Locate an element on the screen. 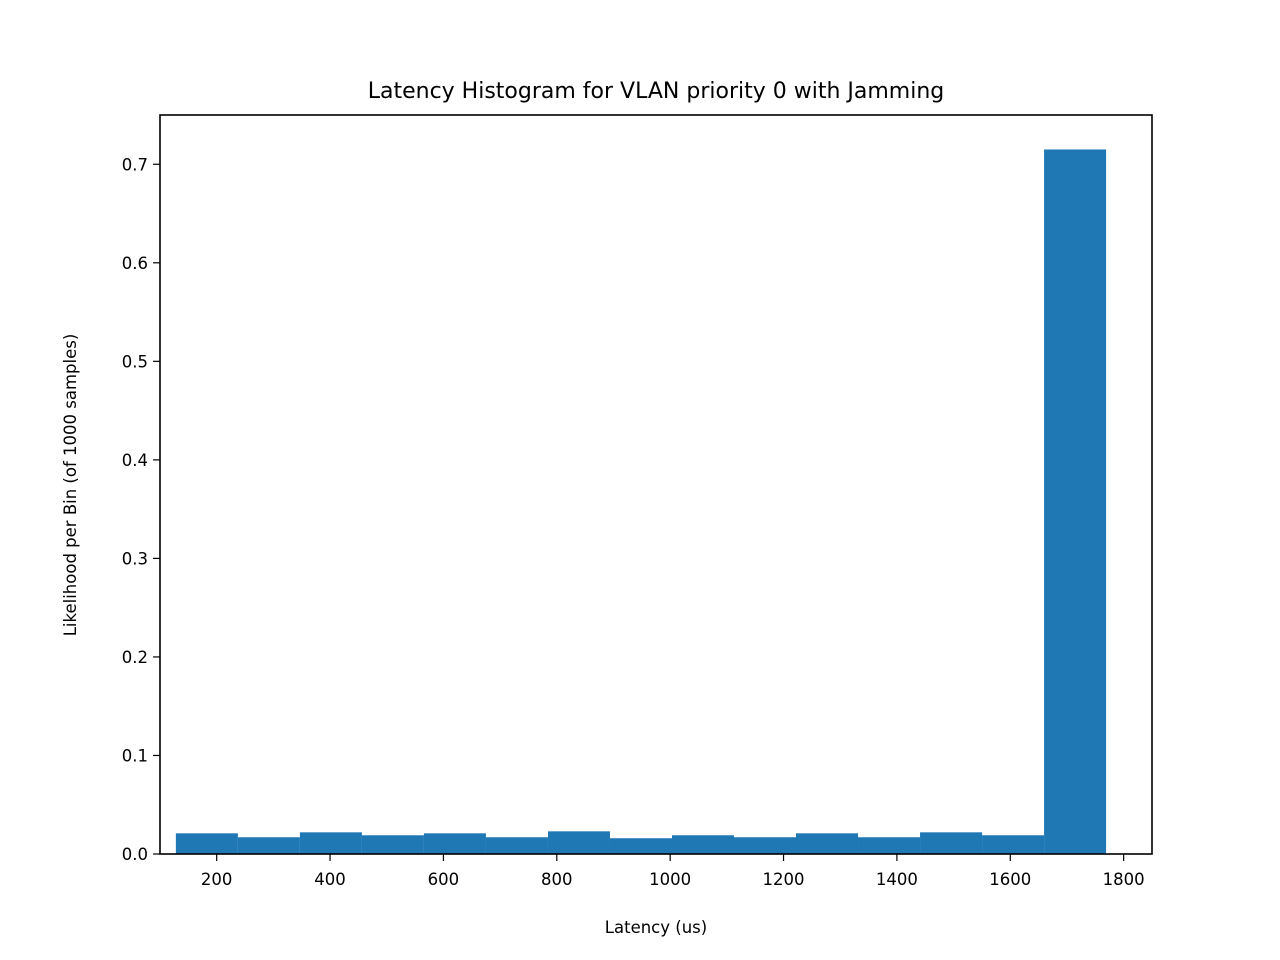 The image size is (1280, 960). x-axis-label: Latency (us) is located at coordinates (656, 927).